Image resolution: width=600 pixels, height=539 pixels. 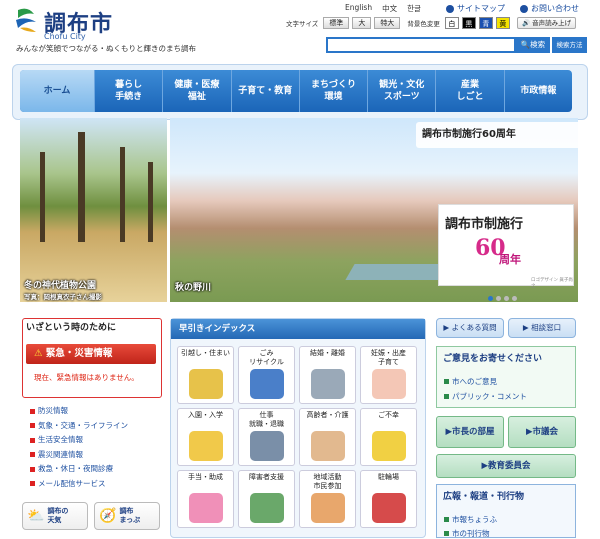 What do you see at coordinates (205, 415) in the screenshot?
I see `index-label: 入園・入学` at bounding box center [205, 415].